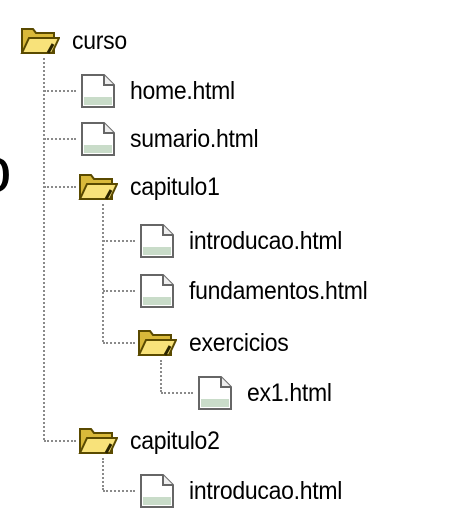 Image resolution: width=470 pixels, height=516 pixels. Describe the element at coordinates (175, 186) in the screenshot. I see `tree-node-label: capitulo1` at that location.